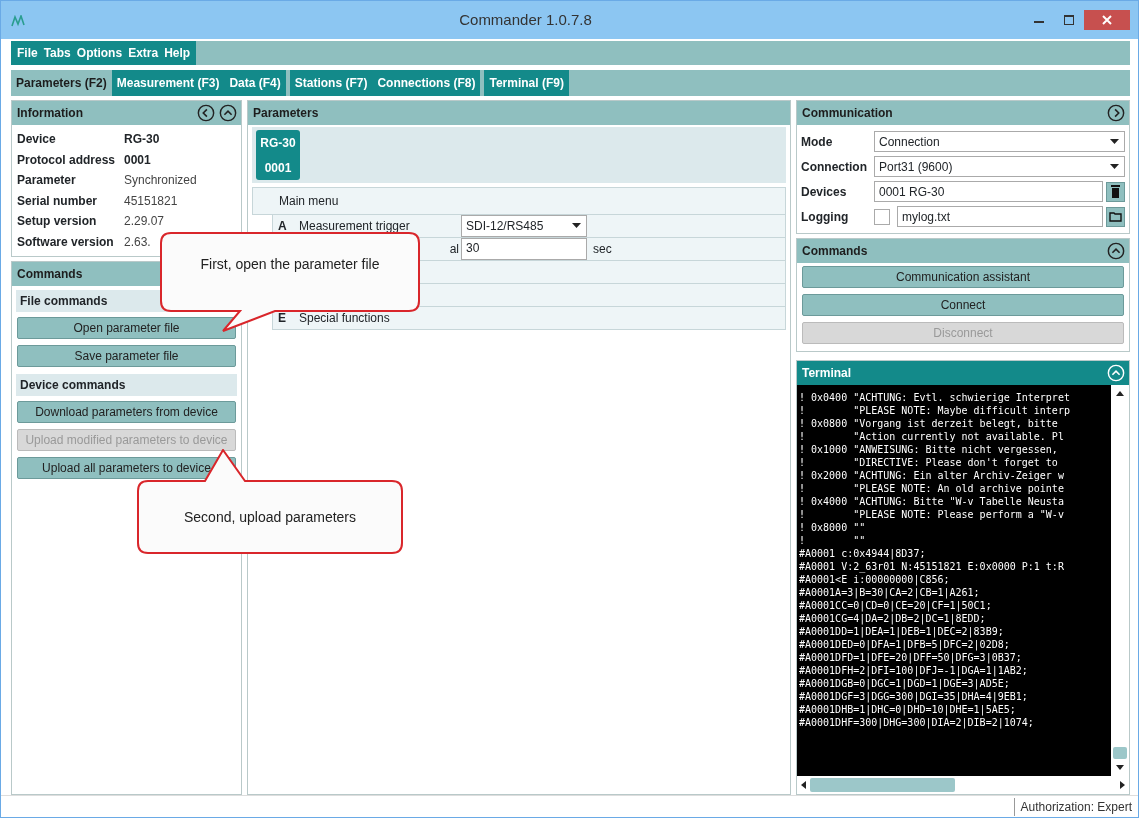 This screenshot has height=818, width=1139. What do you see at coordinates (126, 328) in the screenshot?
I see `command-button: Open parameter file` at bounding box center [126, 328].